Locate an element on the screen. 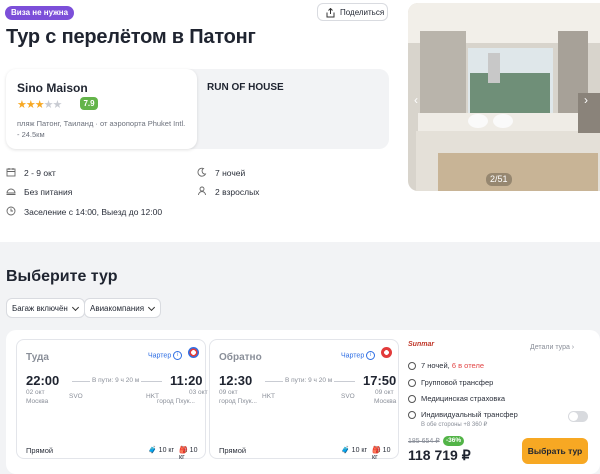  clock-icon is located at coordinates (11, 211).